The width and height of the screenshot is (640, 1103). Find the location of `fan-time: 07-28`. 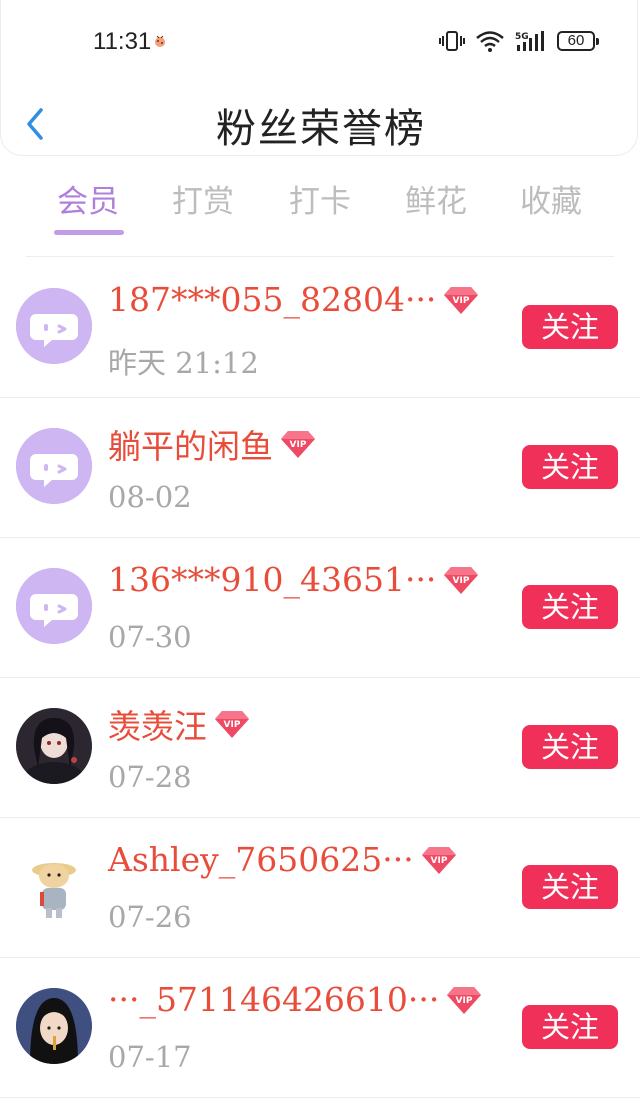

fan-time: 07-28 is located at coordinates (150, 777).